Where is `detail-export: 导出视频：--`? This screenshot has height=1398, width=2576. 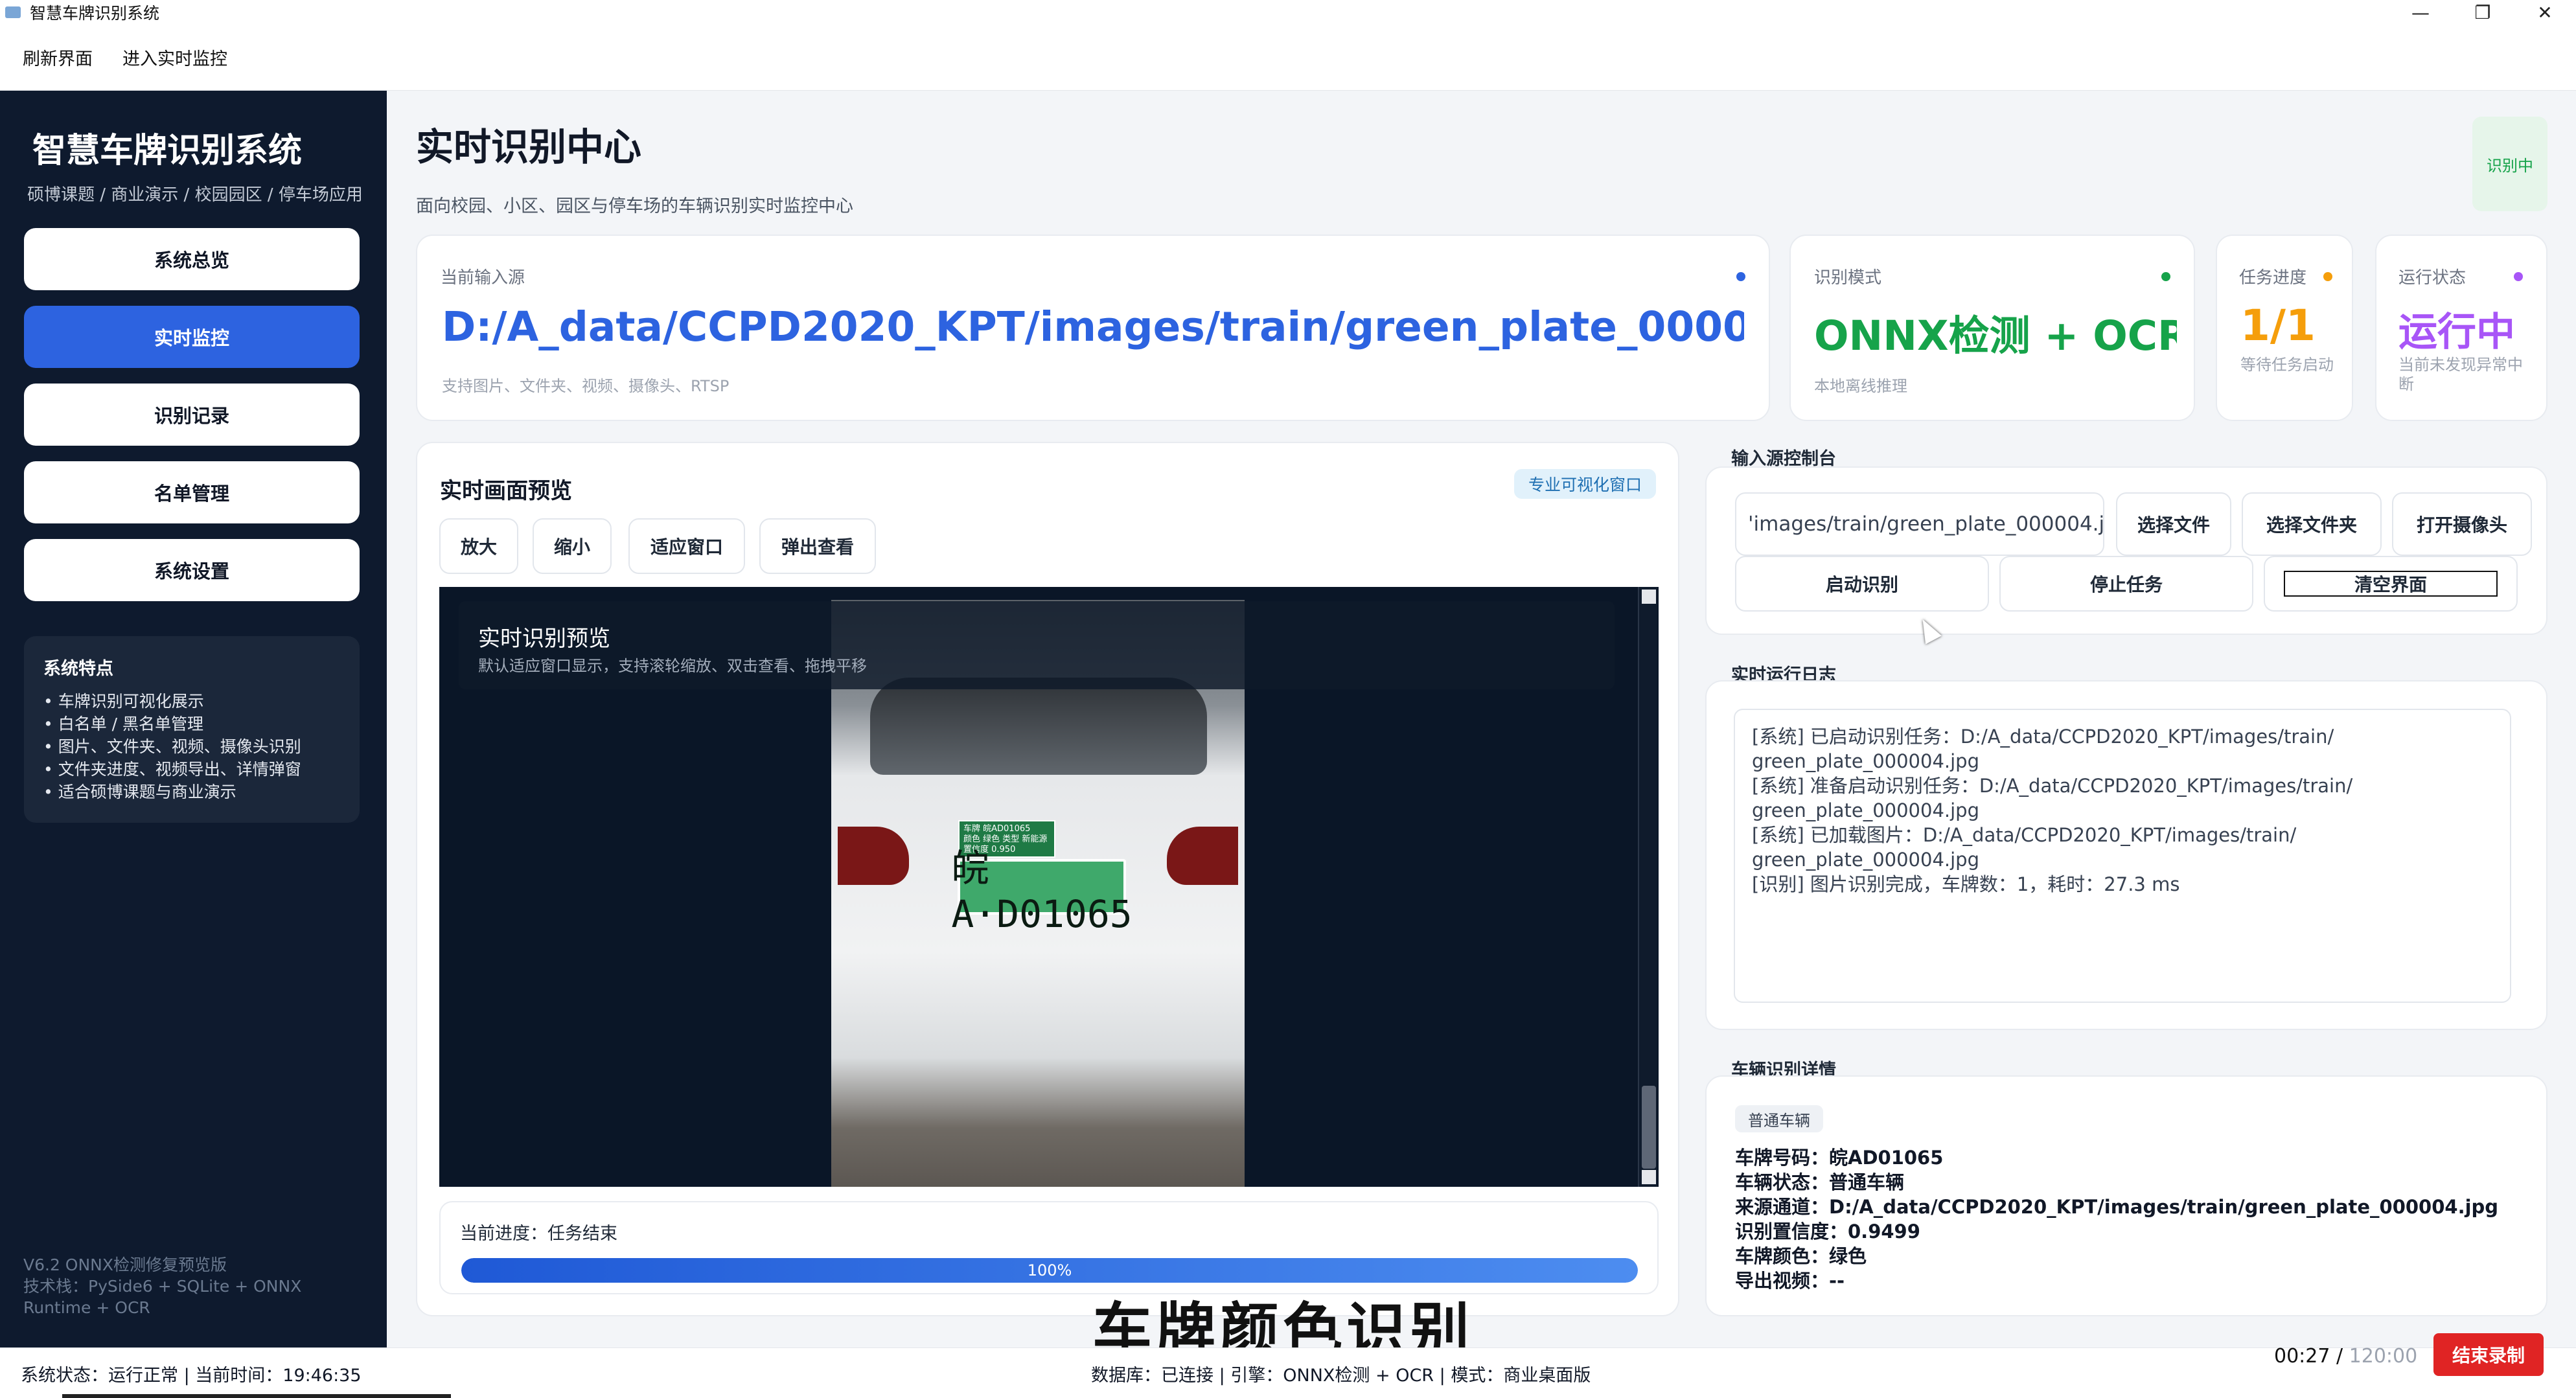 detail-export: 导出视频：-- is located at coordinates (1790, 1281).